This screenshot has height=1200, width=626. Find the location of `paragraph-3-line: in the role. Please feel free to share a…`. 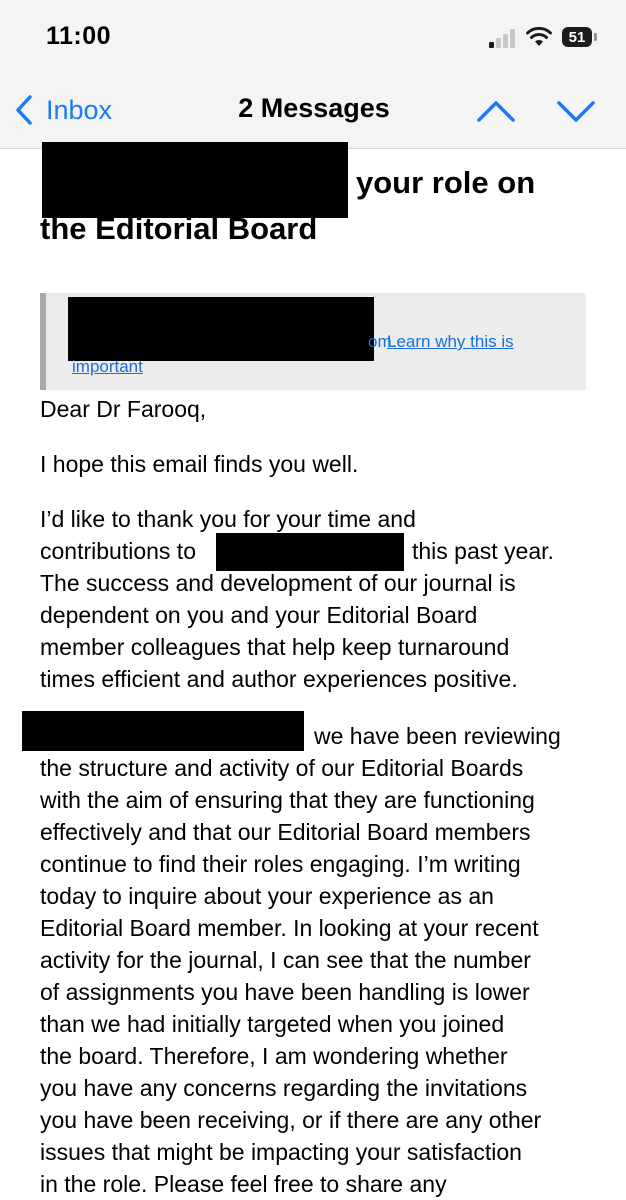

paragraph-3-line: in the role. Please feel free to share a… is located at coordinates (243, 1184).